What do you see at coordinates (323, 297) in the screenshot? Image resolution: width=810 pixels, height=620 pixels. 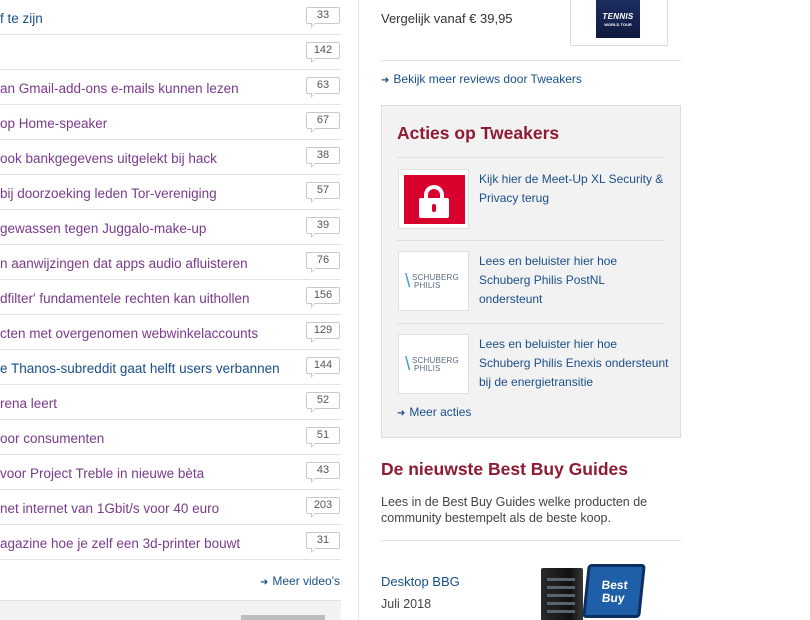 I see `comment-count-badge: 156` at bounding box center [323, 297].